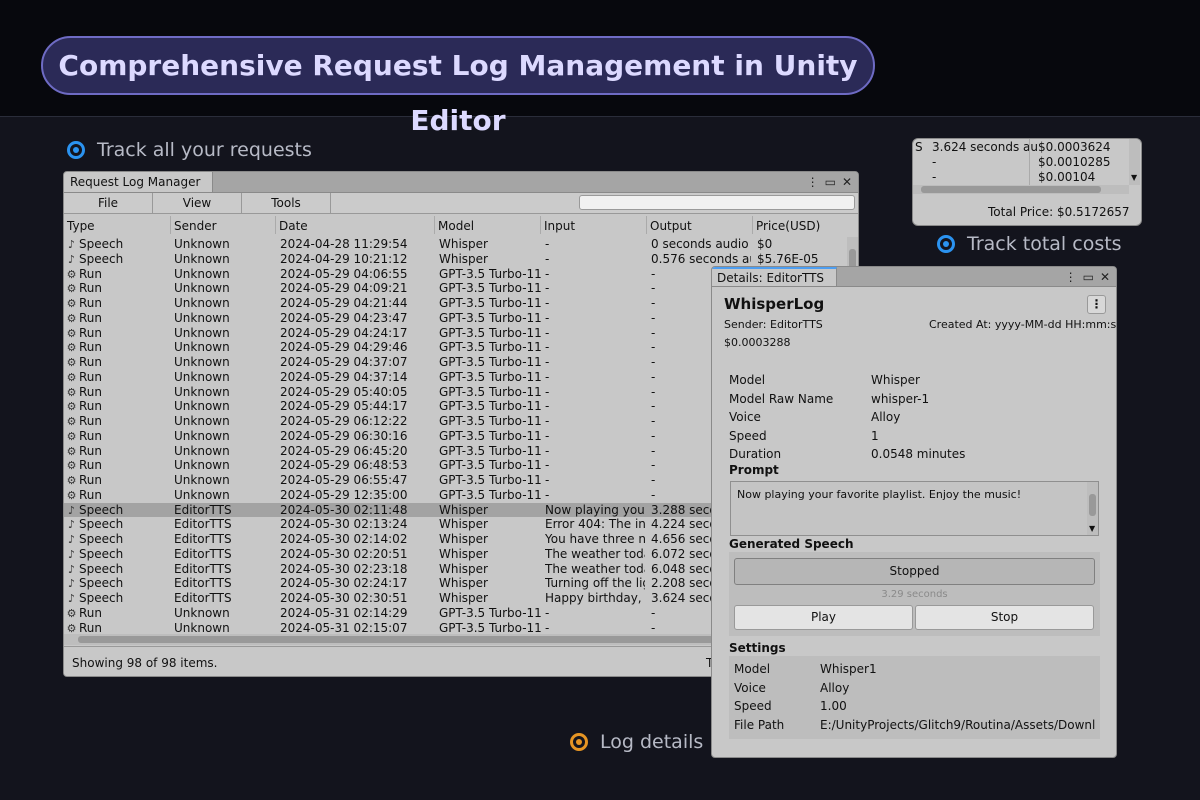  I want to click on details-tabstrip: Details: EditorTTS ⋮ ▭ ✕, so click(914, 277).